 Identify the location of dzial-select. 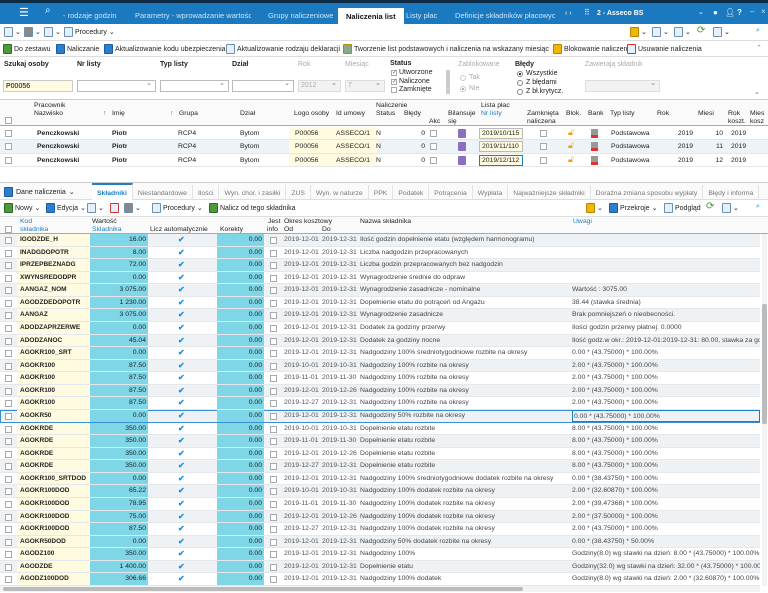
(263, 85).